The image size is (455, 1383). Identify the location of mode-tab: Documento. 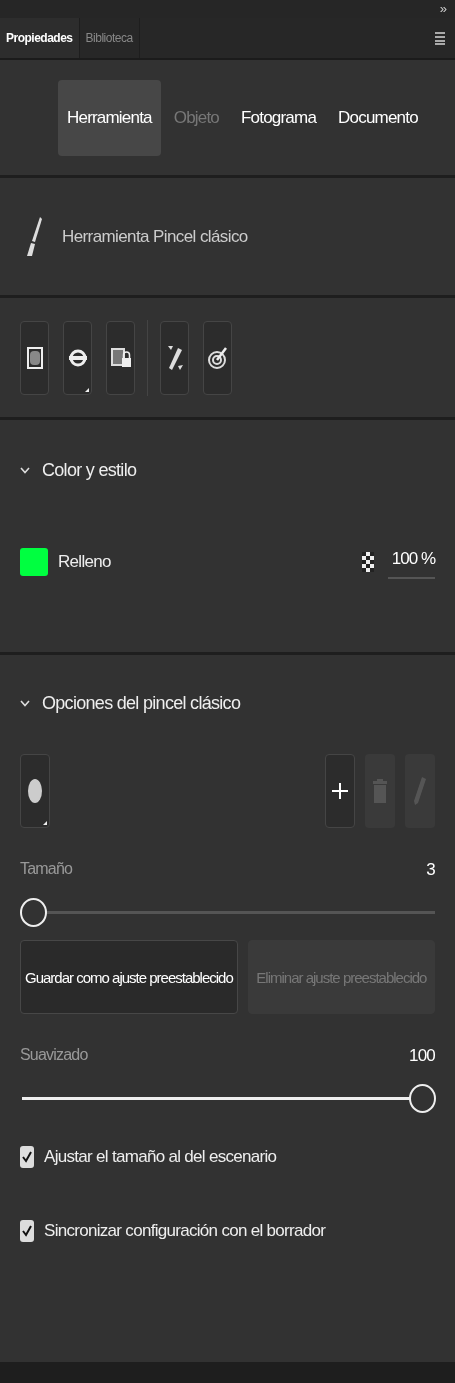
(378, 117).